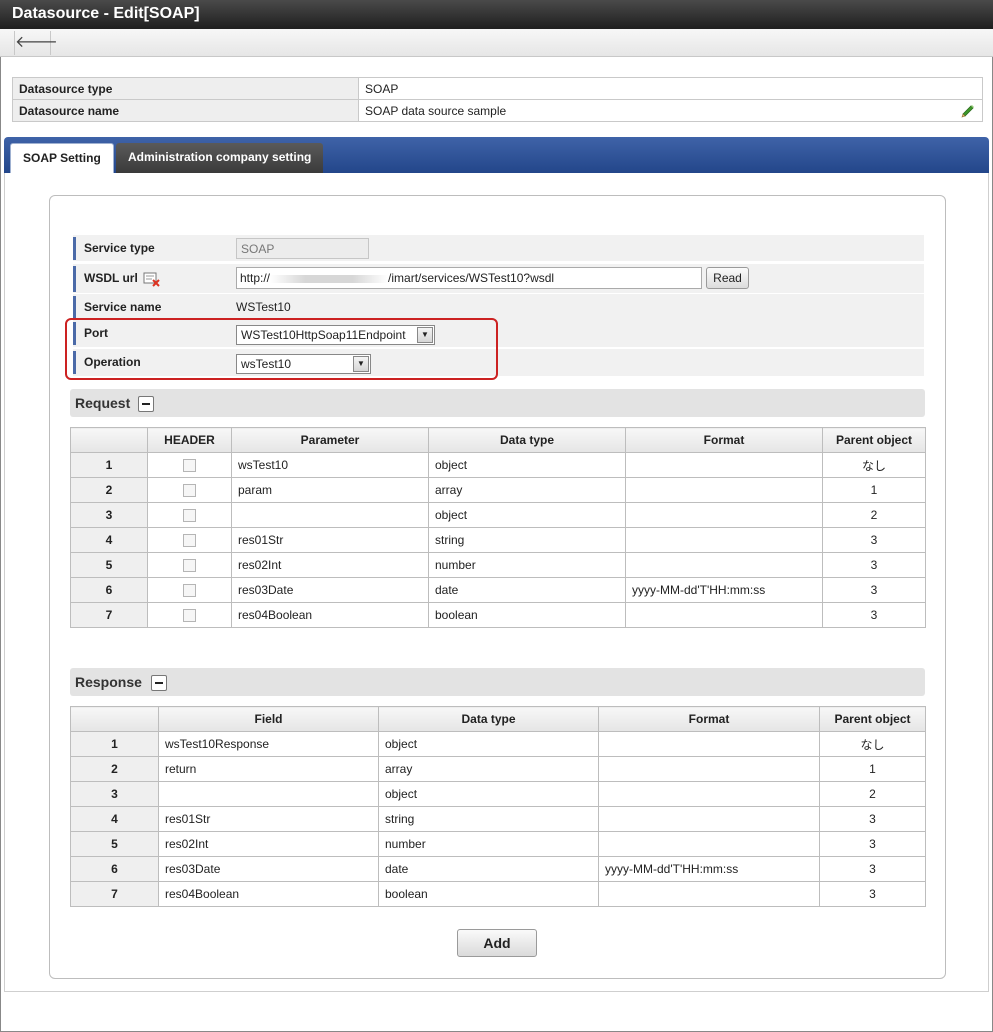 Image resolution: width=993 pixels, height=1032 pixels. Describe the element at coordinates (527, 540) in the screenshot. I see `datatype-cell: string` at that location.